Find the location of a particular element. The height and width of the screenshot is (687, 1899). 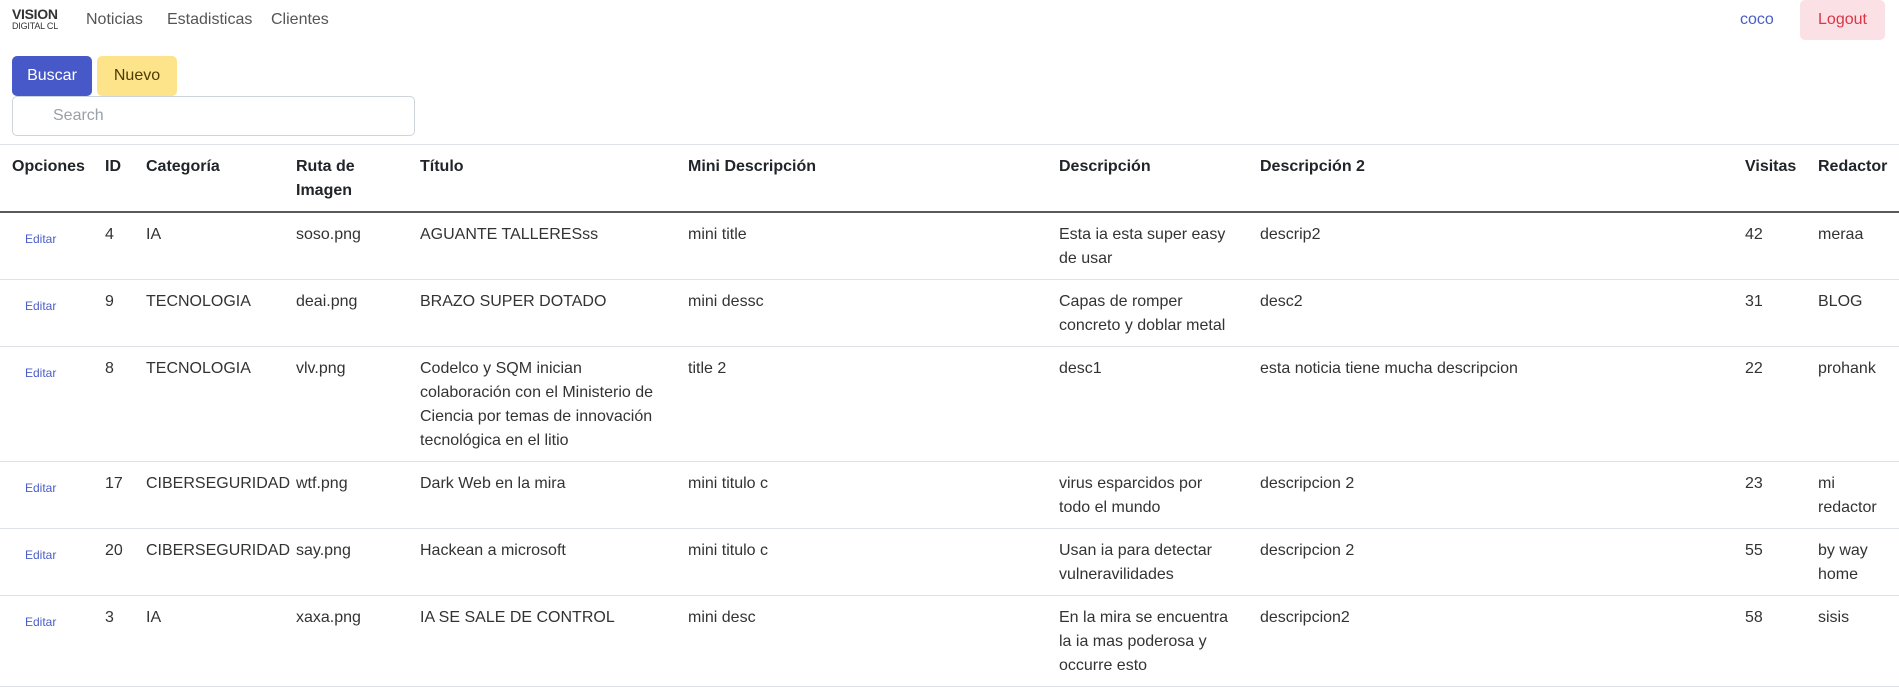

cell-visitas: 55 is located at coordinates (1754, 550).